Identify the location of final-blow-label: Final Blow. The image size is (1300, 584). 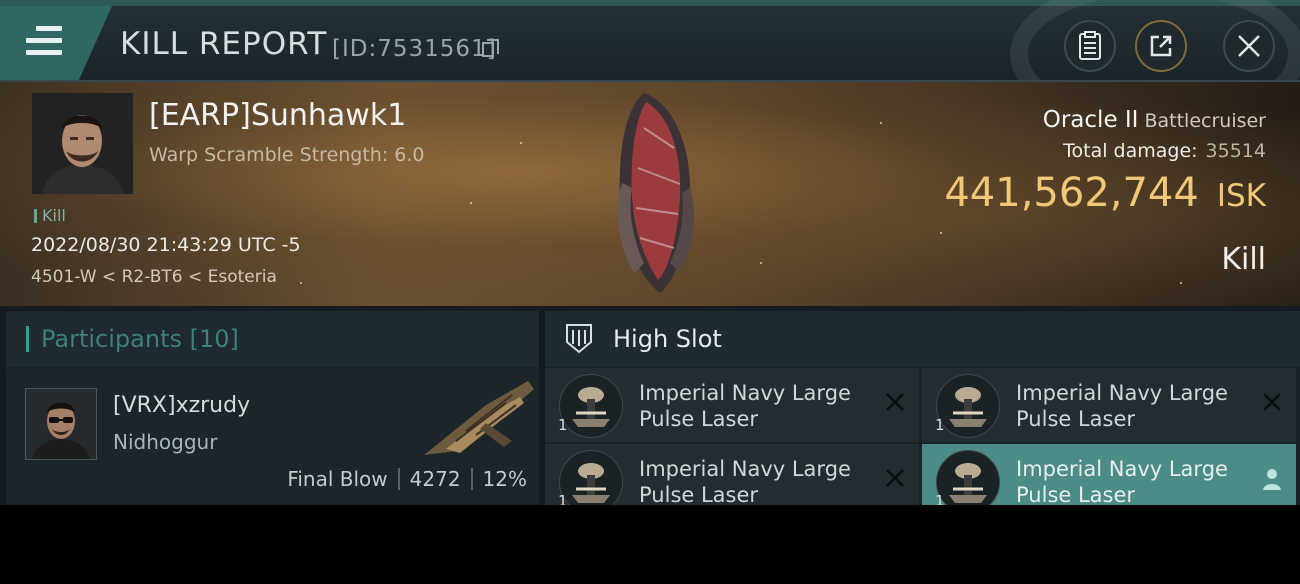
(337, 479).